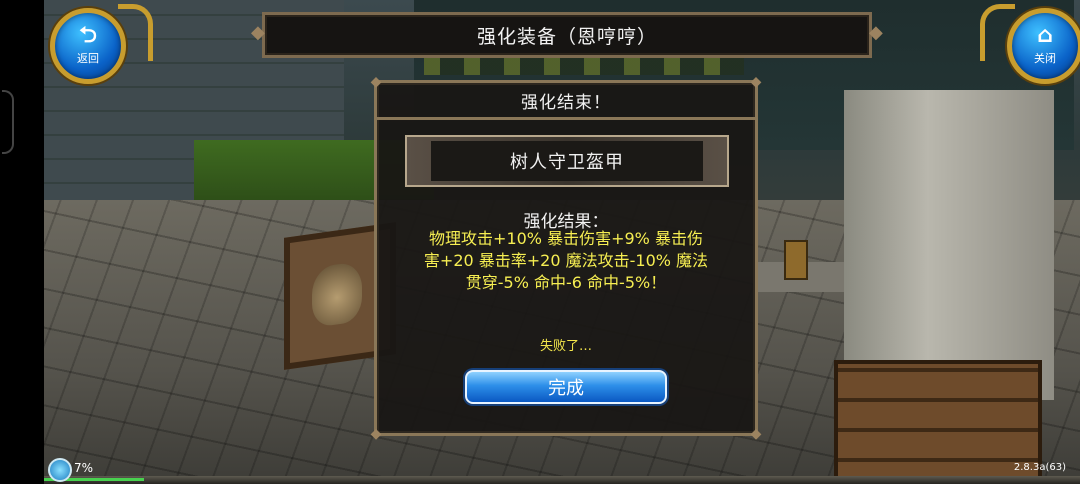 The height and width of the screenshot is (484, 1080). Describe the element at coordinates (88, 58) in the screenshot. I see `back-label: 返回` at that location.